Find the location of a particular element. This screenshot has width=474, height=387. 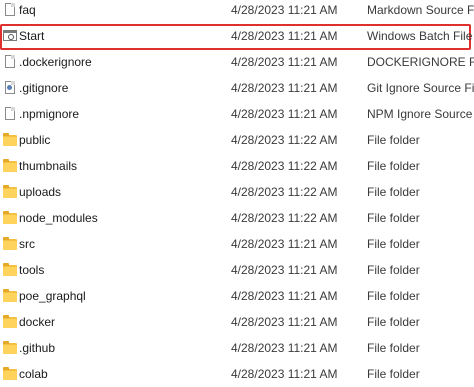

git-file-icon is located at coordinates (10, 88).